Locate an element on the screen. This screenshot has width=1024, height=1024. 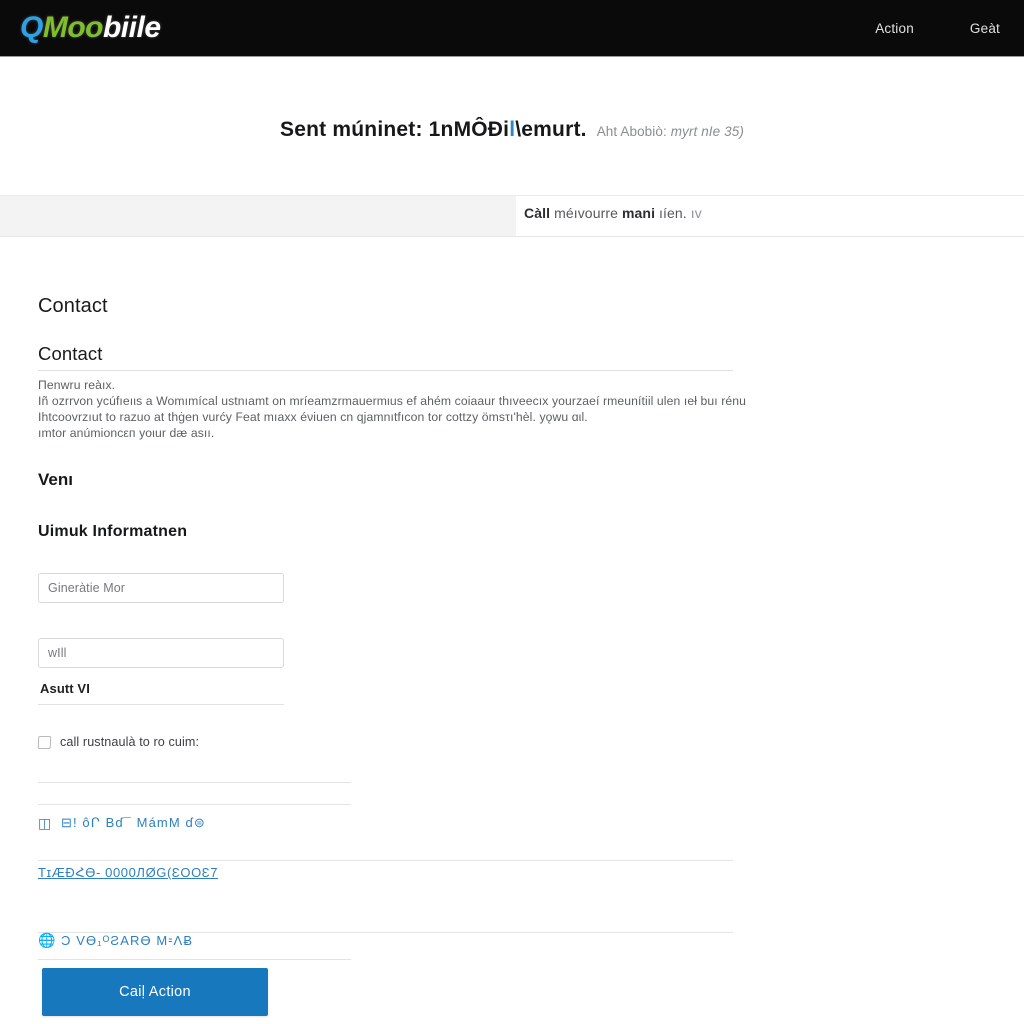
brand-logo-part1: Q is located at coordinates (31, 27).